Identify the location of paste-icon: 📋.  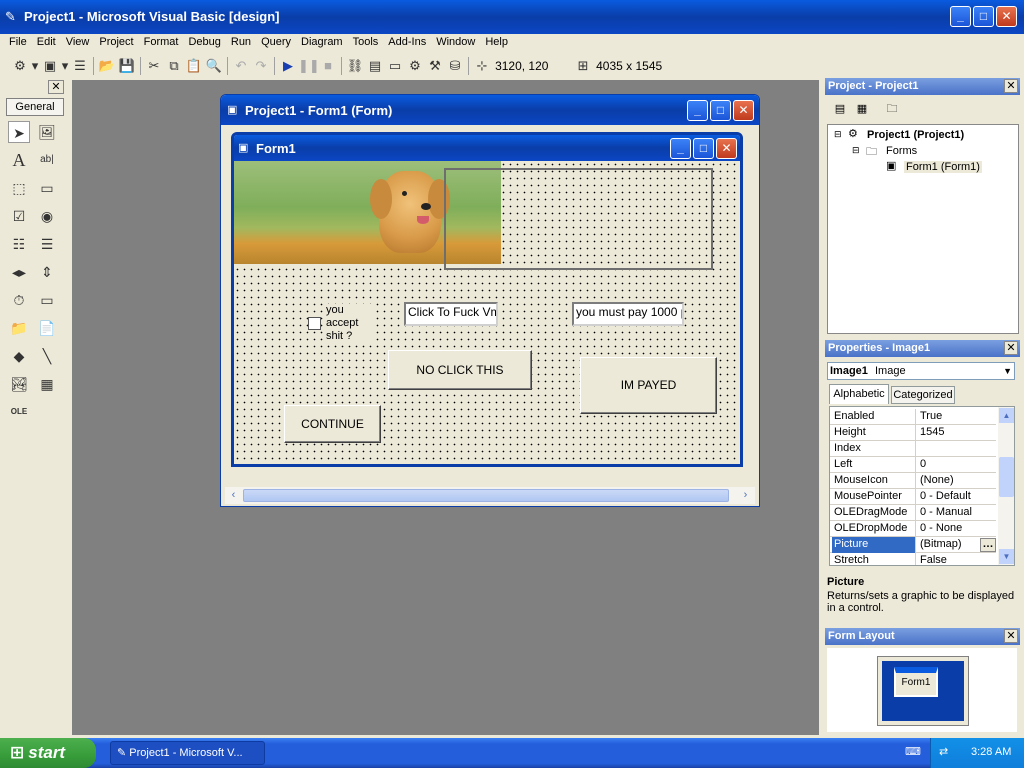
(194, 66).